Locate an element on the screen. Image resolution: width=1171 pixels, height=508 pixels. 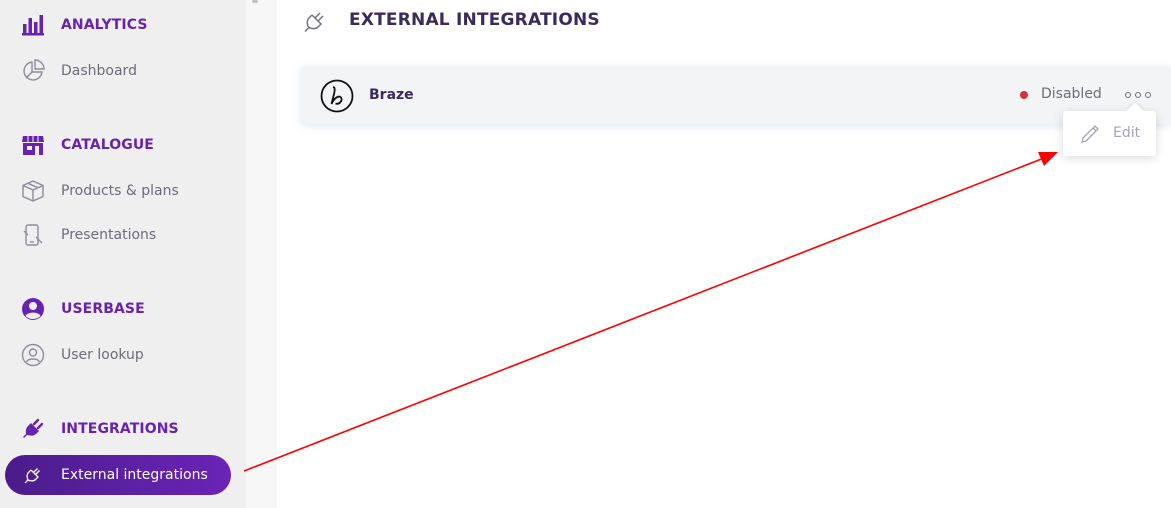
user-icon is located at coordinates (33, 355).